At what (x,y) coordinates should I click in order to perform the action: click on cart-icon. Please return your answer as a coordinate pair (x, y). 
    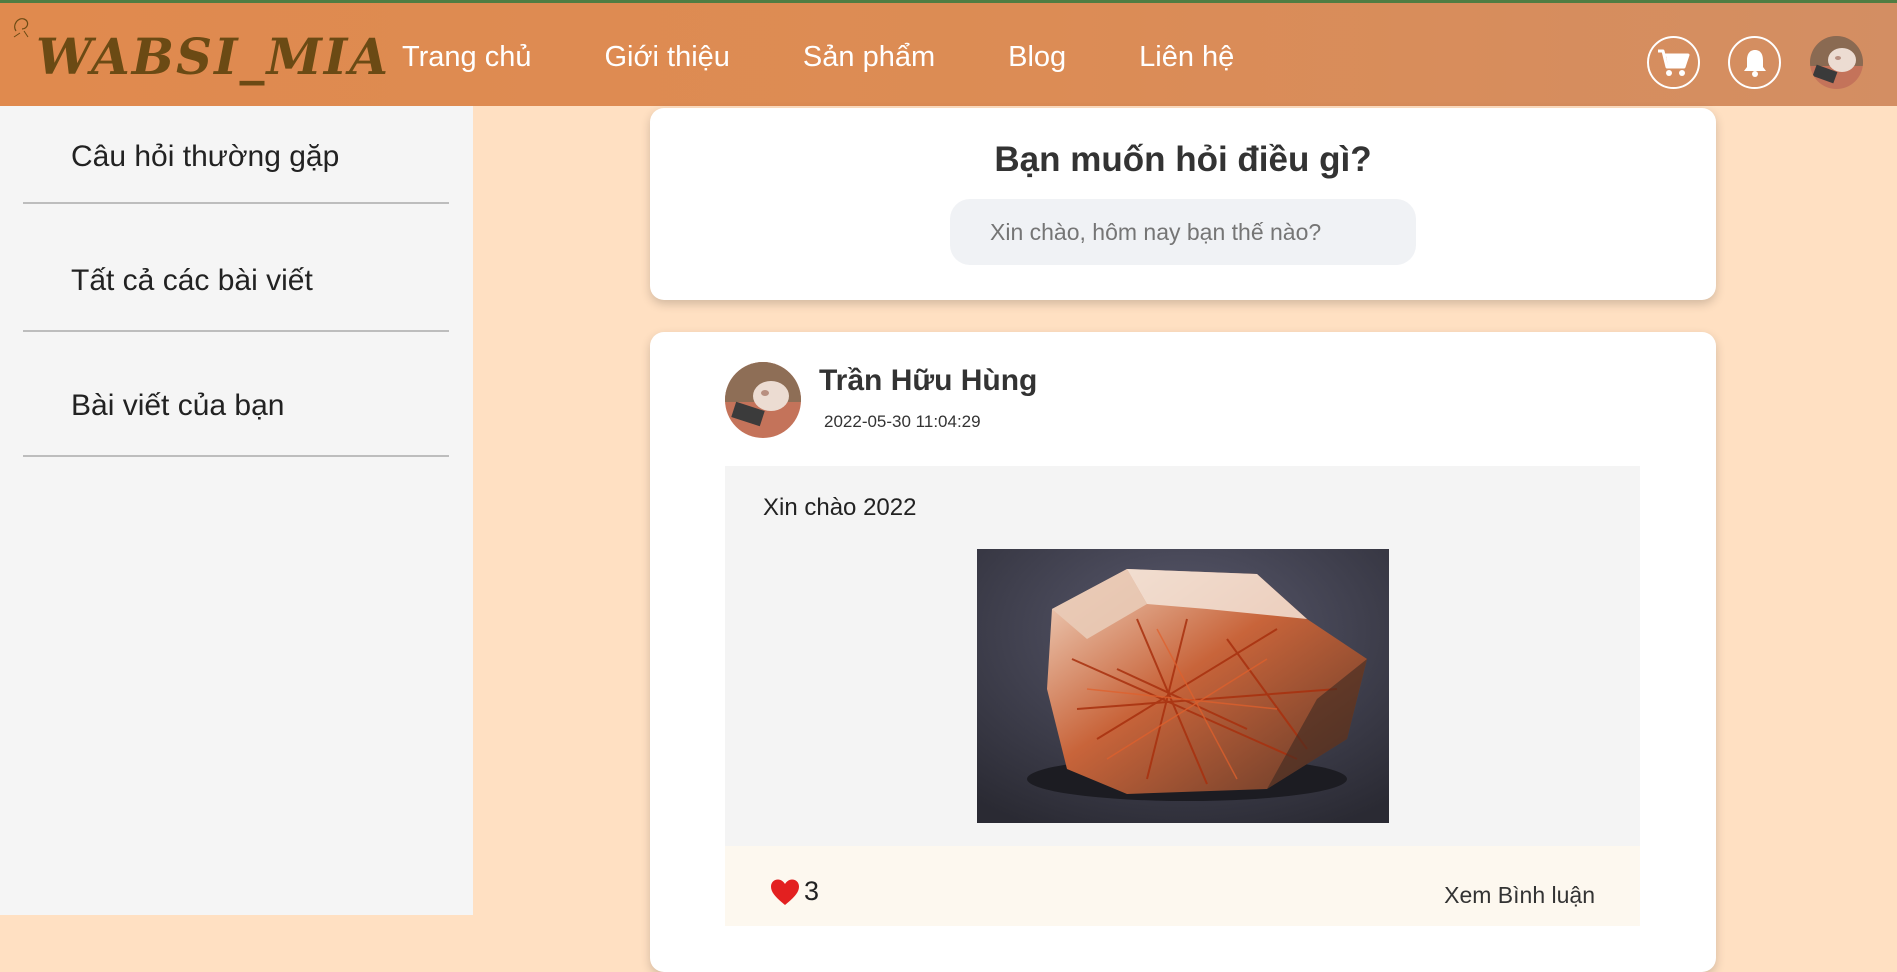
    Looking at the image, I should click on (1673, 62).